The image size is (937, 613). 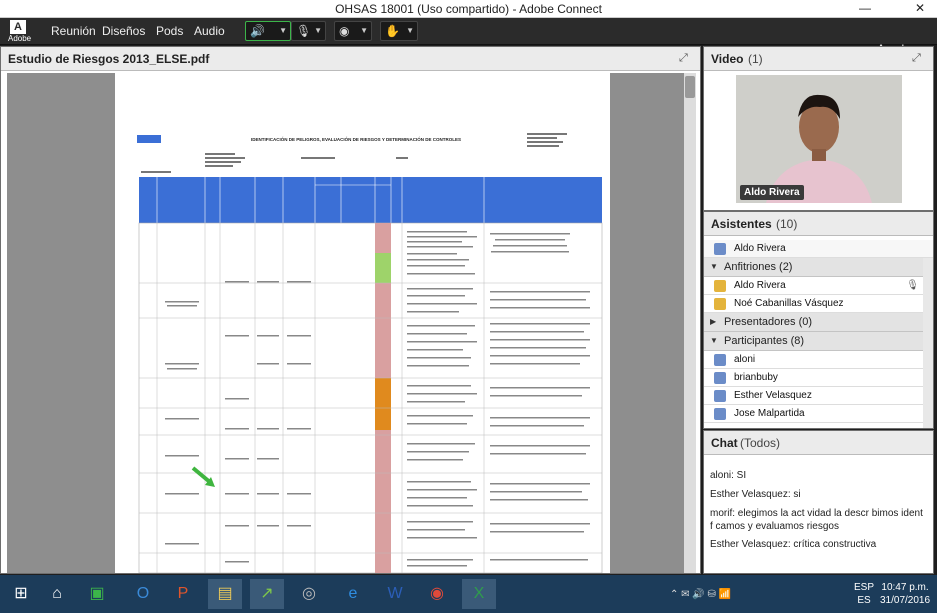 I want to click on raise-hand-button: ✋ ▼, so click(x=399, y=31).